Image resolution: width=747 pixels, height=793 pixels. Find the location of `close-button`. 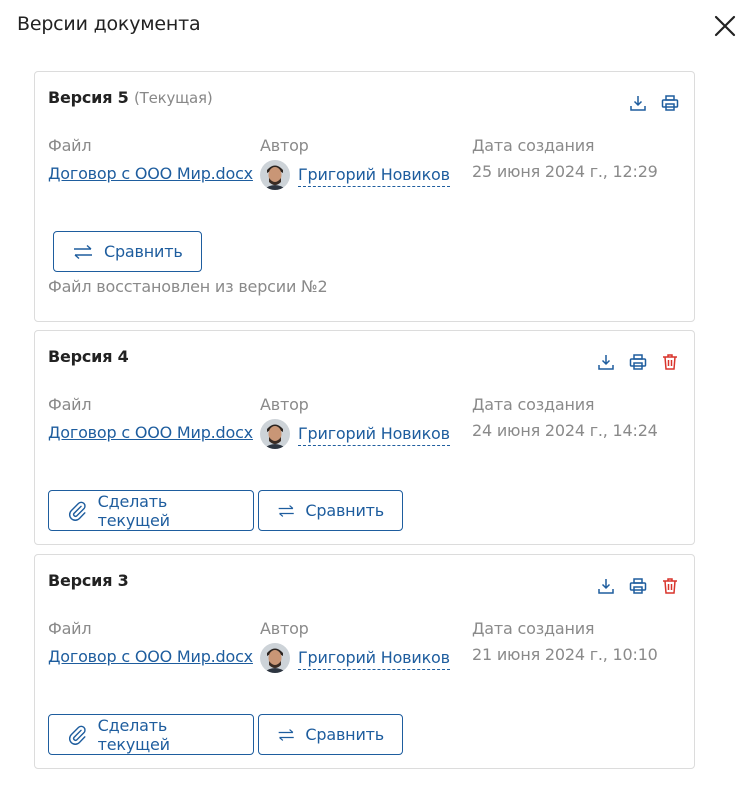

close-button is located at coordinates (725, 26).